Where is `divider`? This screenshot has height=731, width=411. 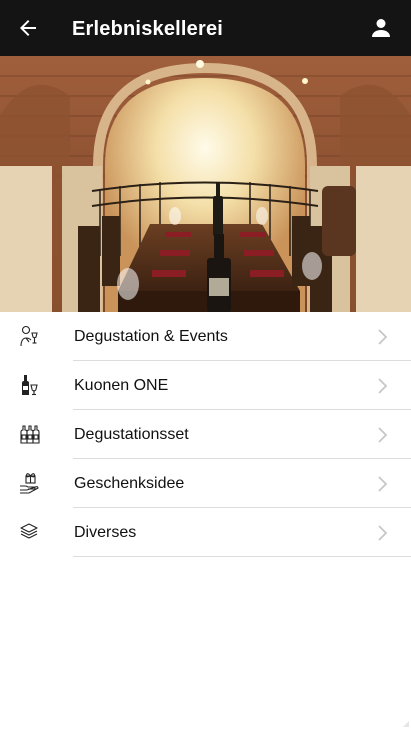 divider is located at coordinates (242, 556).